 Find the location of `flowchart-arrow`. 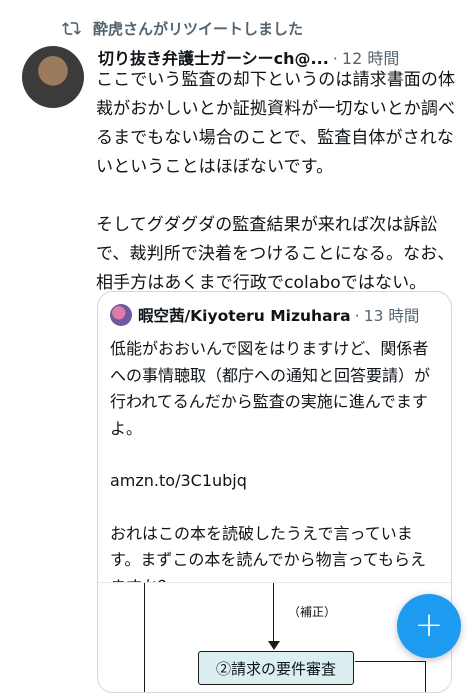

flowchart-arrow is located at coordinates (274, 645).